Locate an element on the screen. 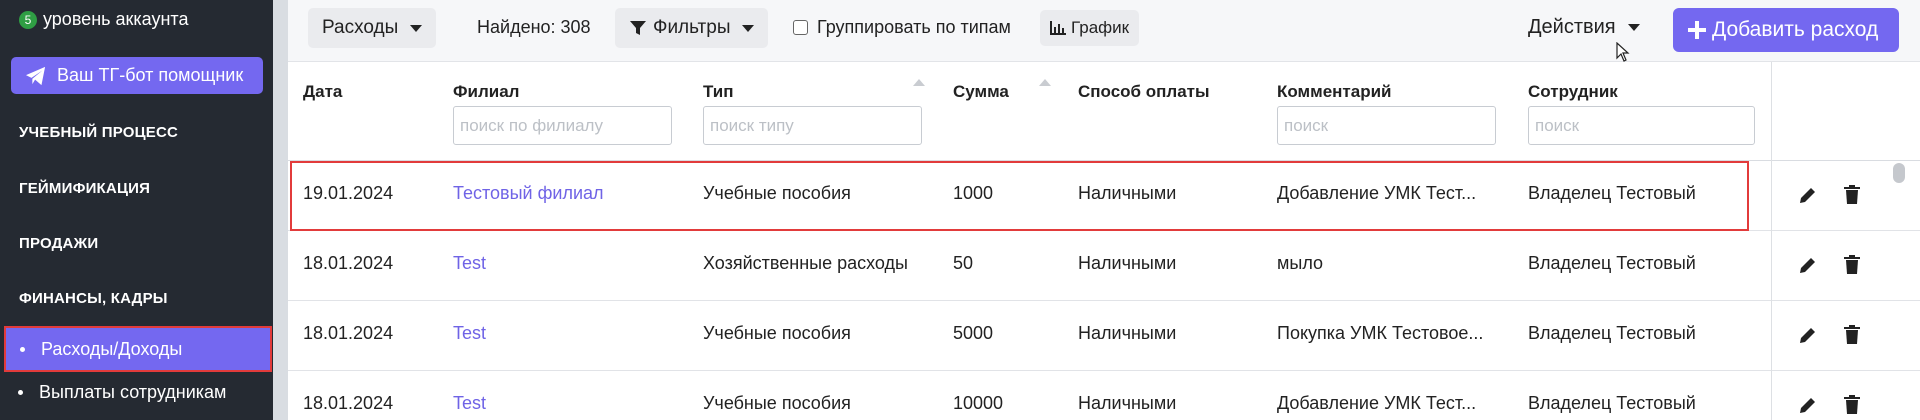  chart-button: График is located at coordinates (1090, 28).